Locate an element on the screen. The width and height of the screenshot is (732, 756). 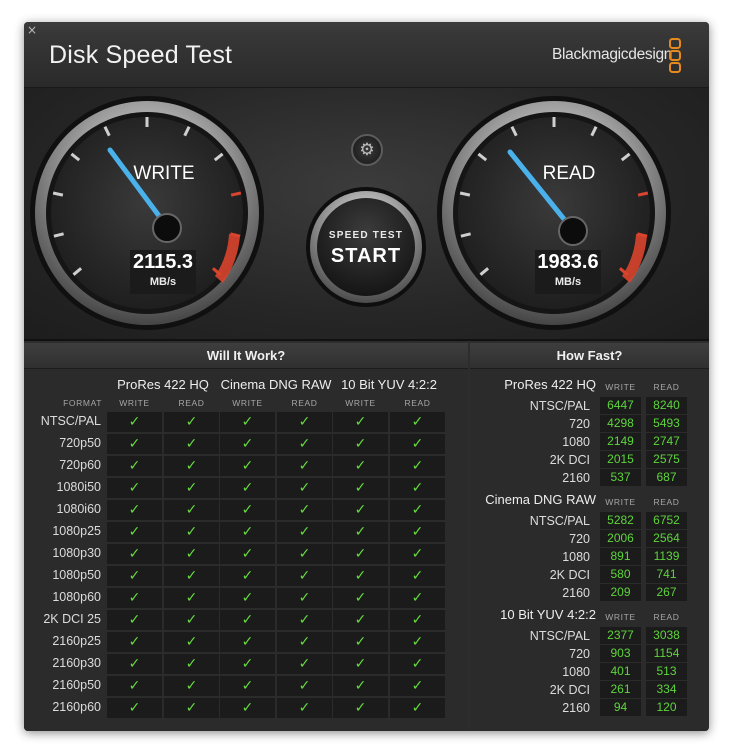
format-label: 1080p50 is located at coordinates (76, 575).